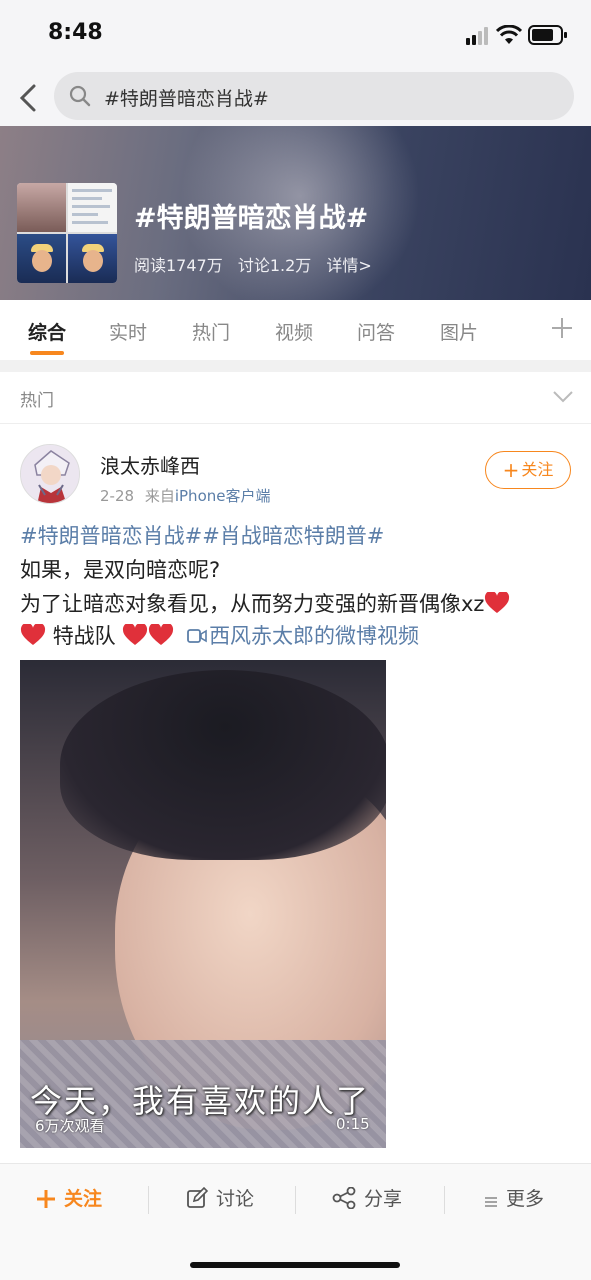 Image resolution: width=591 pixels, height=1280 pixels. What do you see at coordinates (117, 496) in the screenshot?
I see `post-date: 2-28` at bounding box center [117, 496].